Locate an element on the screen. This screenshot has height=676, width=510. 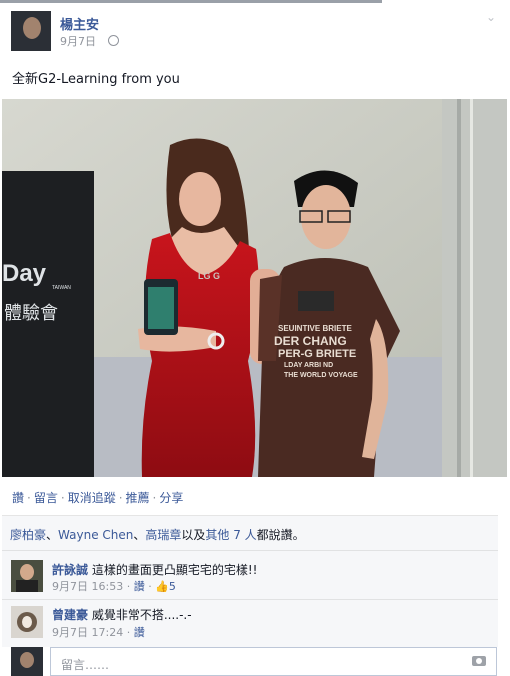
comment-like-count: 5 is located at coordinates (172, 586).